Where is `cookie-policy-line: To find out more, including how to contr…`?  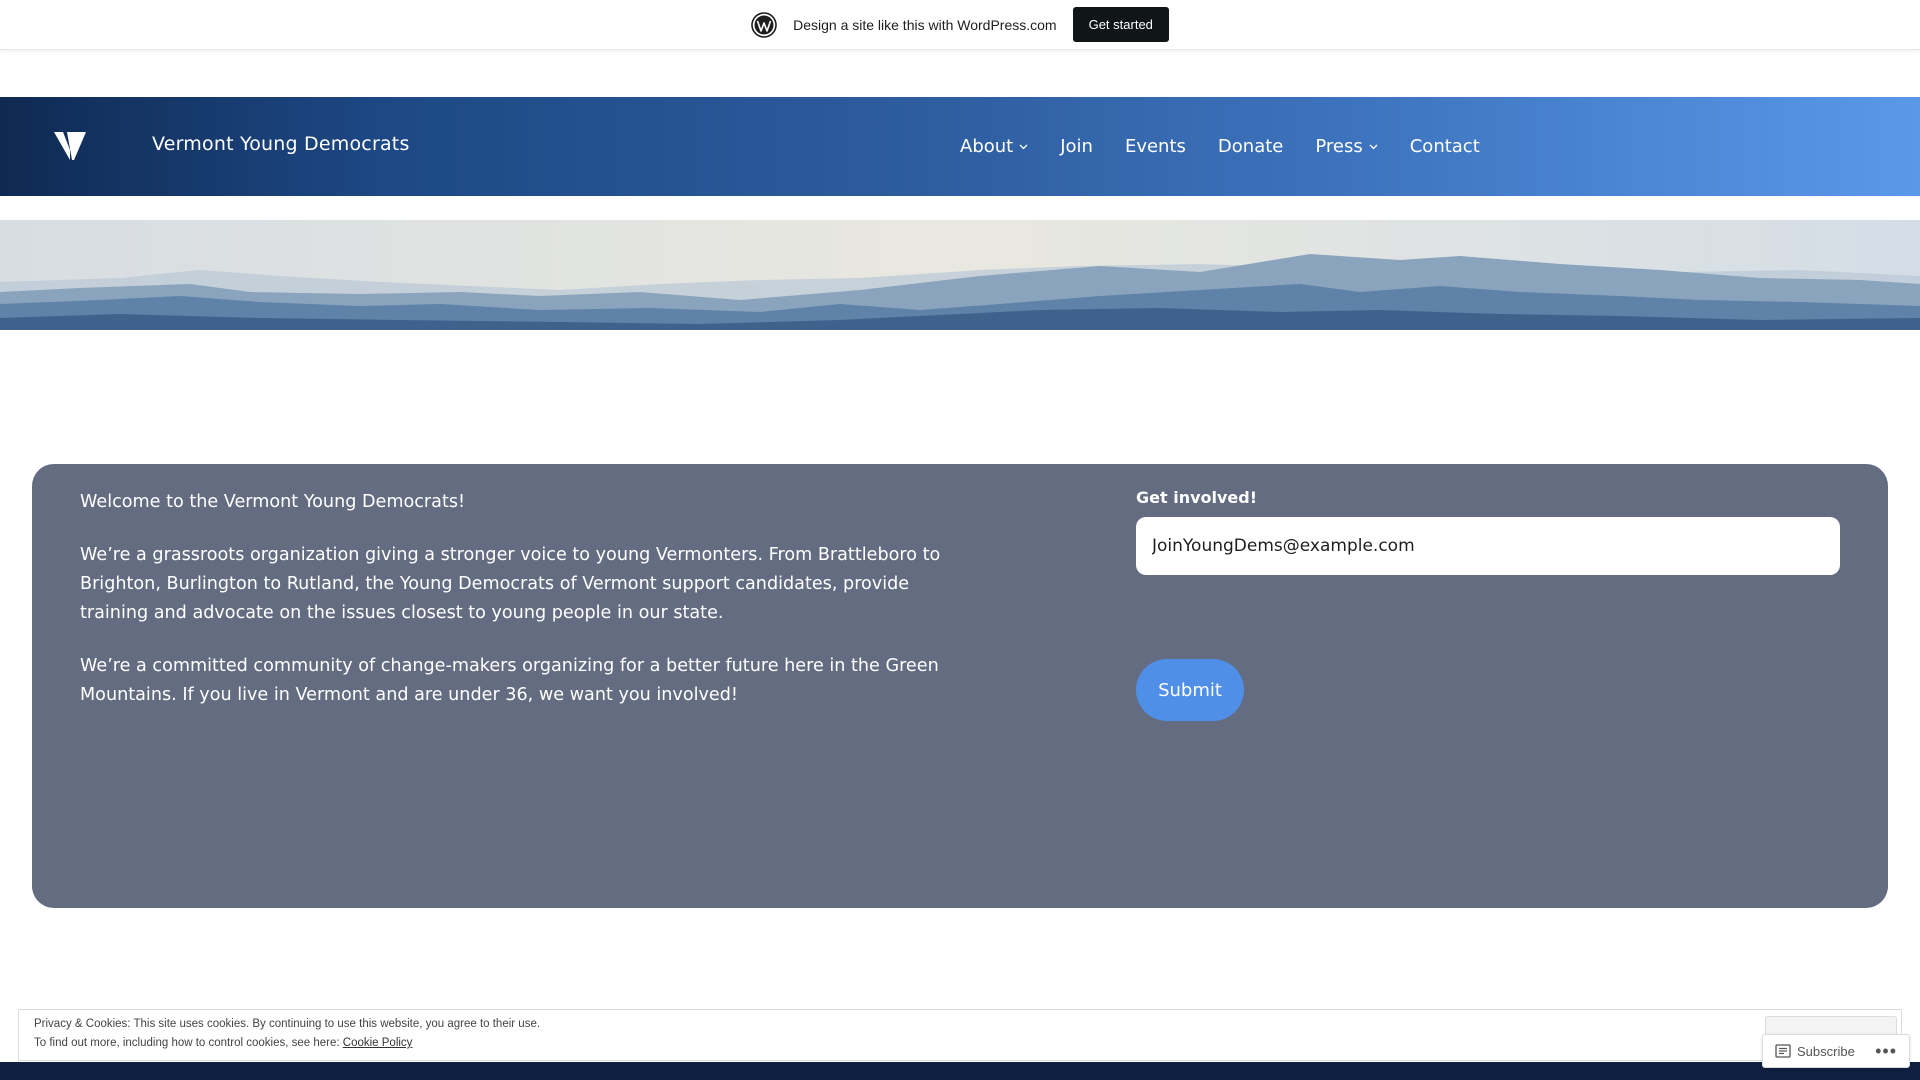
cookie-policy-line: To find out more, including how to contr… is located at coordinates (223, 1043).